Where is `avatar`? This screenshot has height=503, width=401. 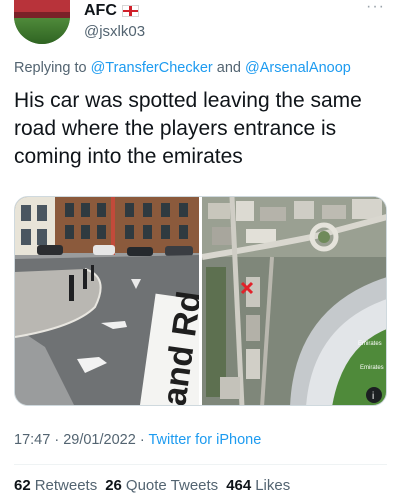 avatar is located at coordinates (42, 22).